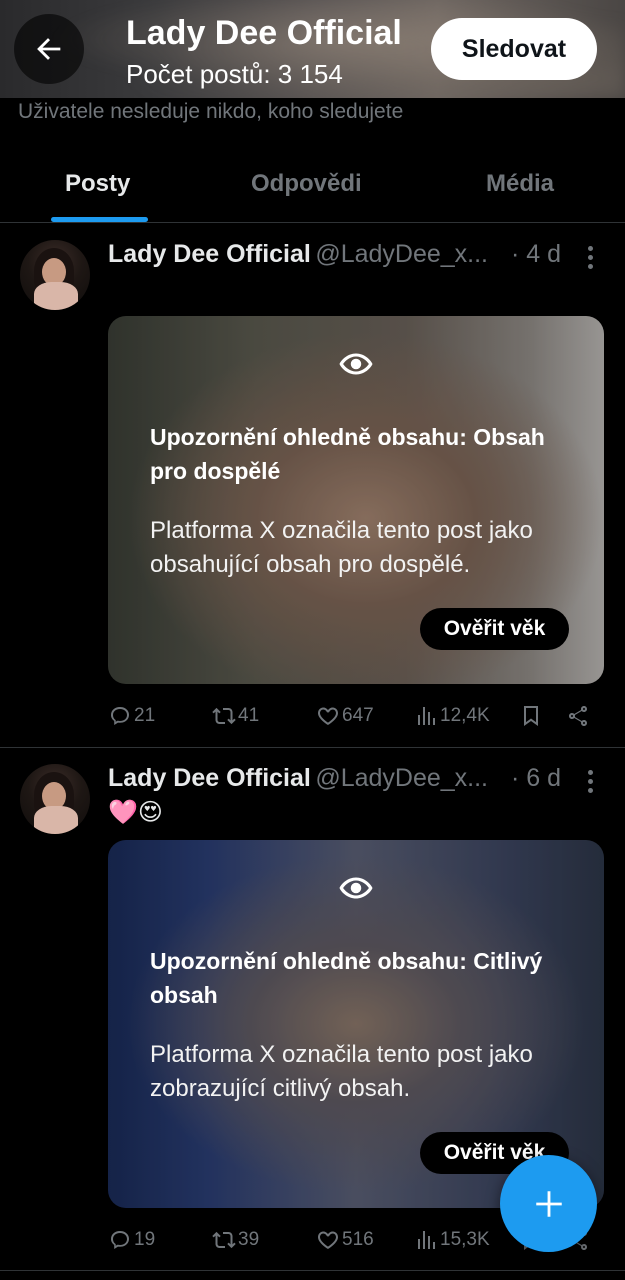 The image size is (625, 1280). Describe the element at coordinates (145, 1239) in the screenshot. I see `reply-count: 19` at that location.